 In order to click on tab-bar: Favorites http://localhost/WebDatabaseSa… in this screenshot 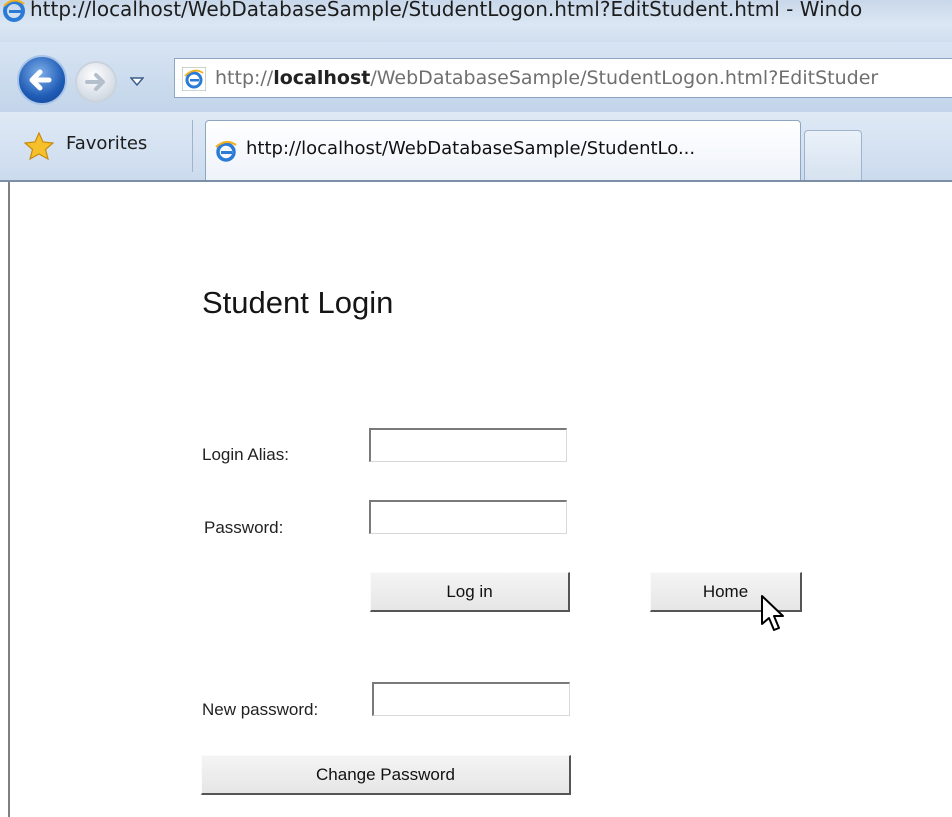, I will do `click(476, 147)`.